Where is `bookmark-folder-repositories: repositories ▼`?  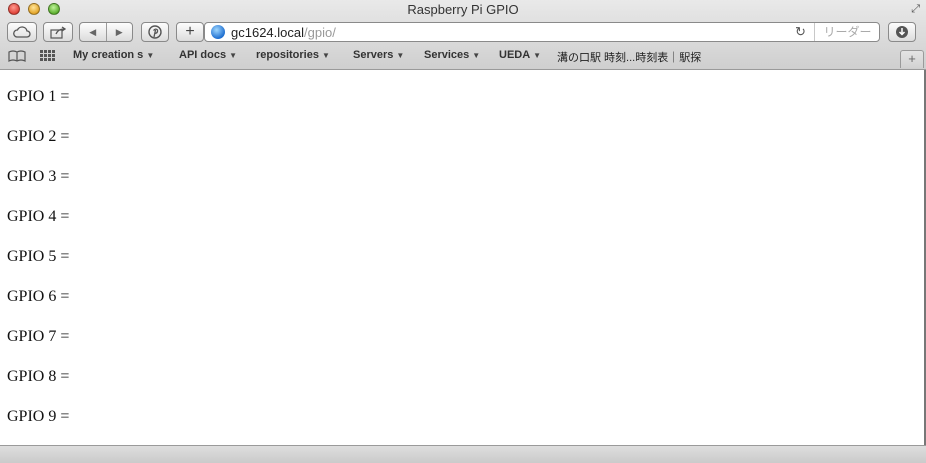
bookmark-folder-repositories: repositories ▼ is located at coordinates (293, 55).